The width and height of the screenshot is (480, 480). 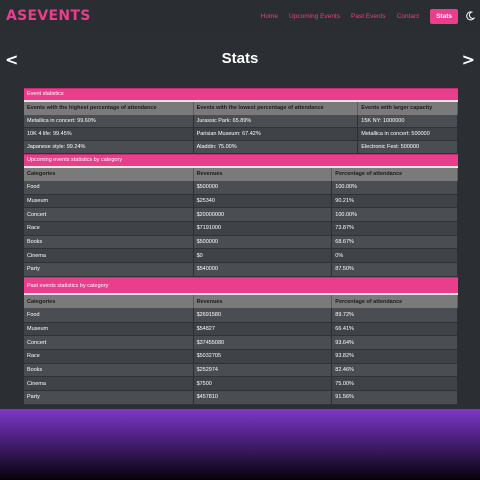 I want to click on table-cell: $25340, so click(x=263, y=201).